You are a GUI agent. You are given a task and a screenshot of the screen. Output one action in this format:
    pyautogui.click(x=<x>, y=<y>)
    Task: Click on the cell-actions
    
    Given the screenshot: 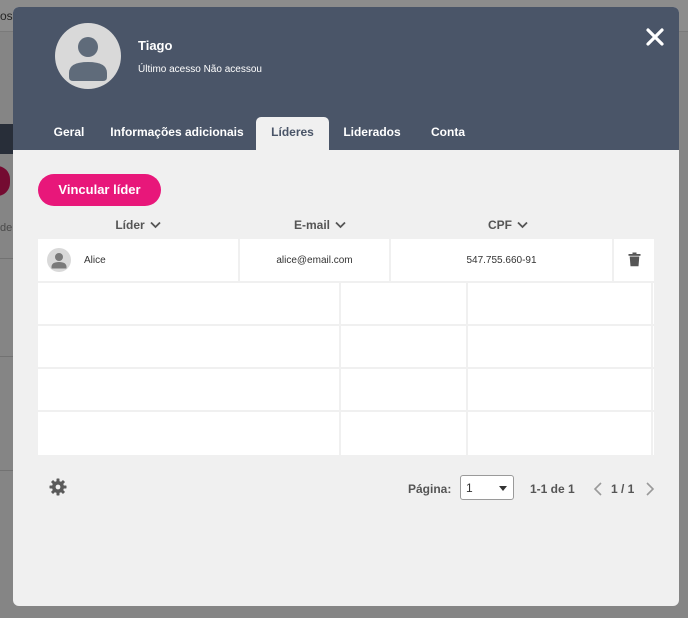 What is the action you would take?
    pyautogui.click(x=634, y=260)
    